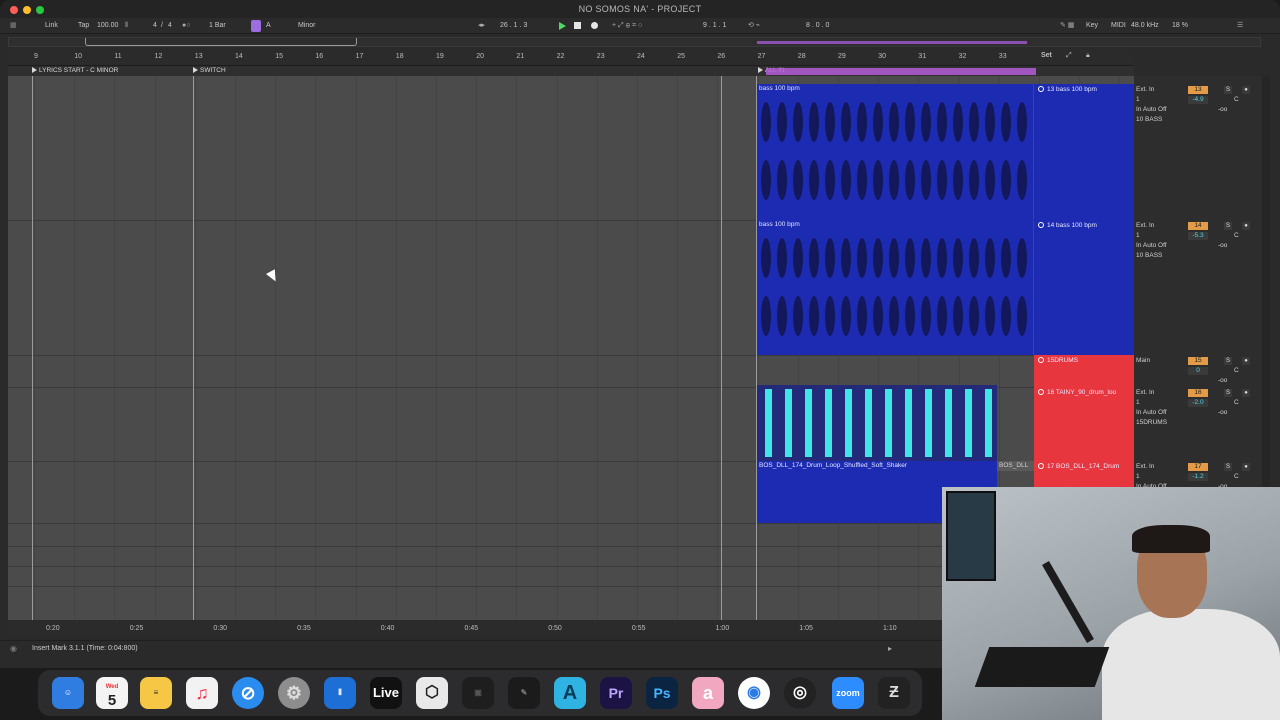 The image size is (1280, 720). Describe the element at coordinates (126, 26) in the screenshot. I see `metronome-icon: ⦀` at that location.